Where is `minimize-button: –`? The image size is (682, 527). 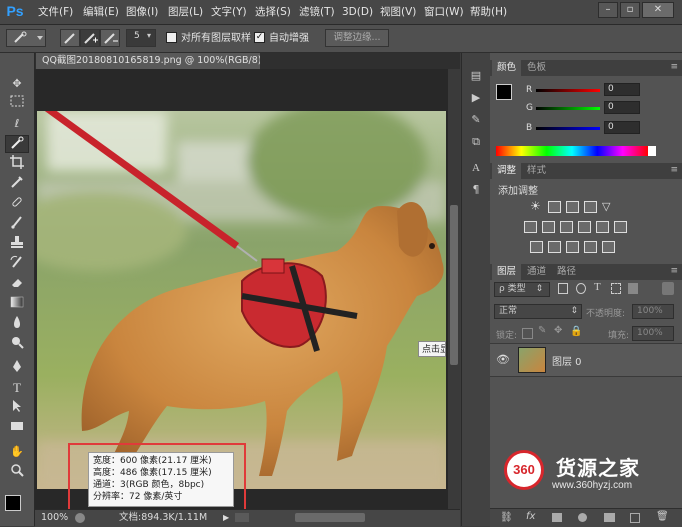
minimize-button: – is located at coordinates (608, 10).